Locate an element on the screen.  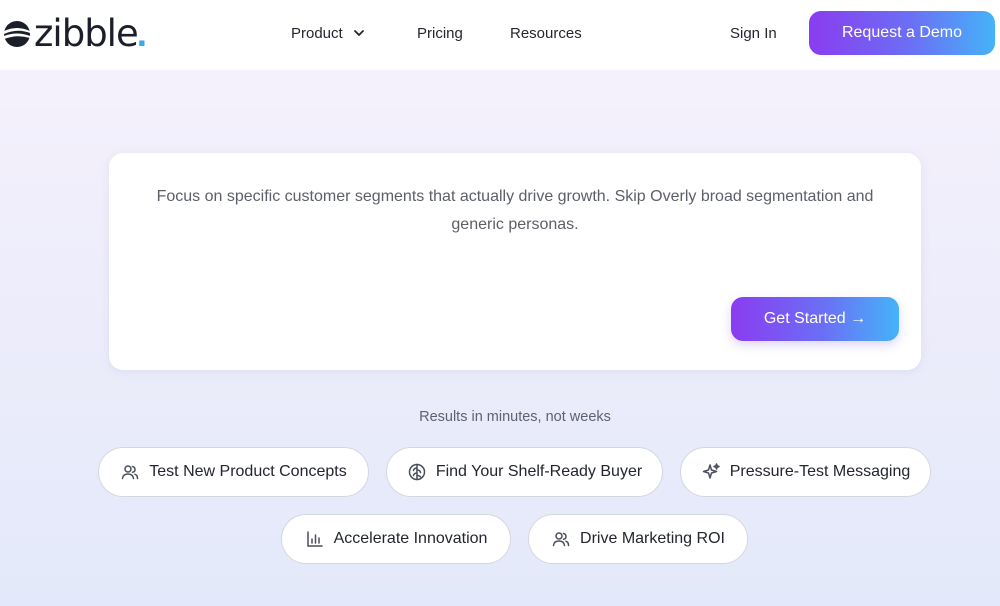
use-case-pill-accelerate-innovation: Accelerate Innovation is located at coordinates (396, 539).